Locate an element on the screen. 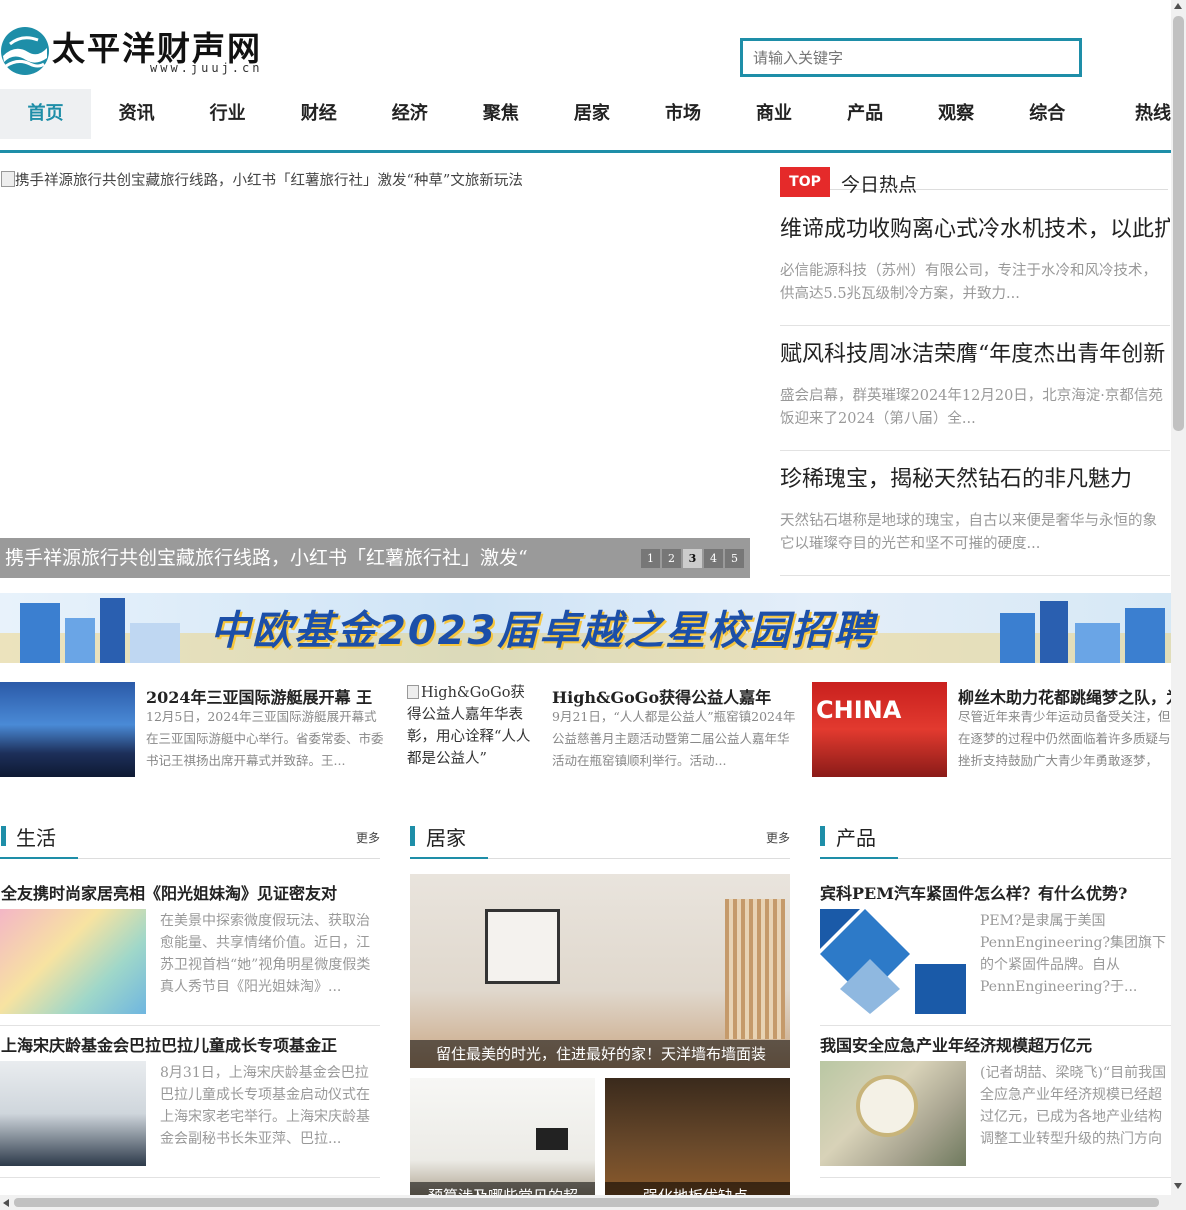  slider-page-2: 2 is located at coordinates (671, 558).